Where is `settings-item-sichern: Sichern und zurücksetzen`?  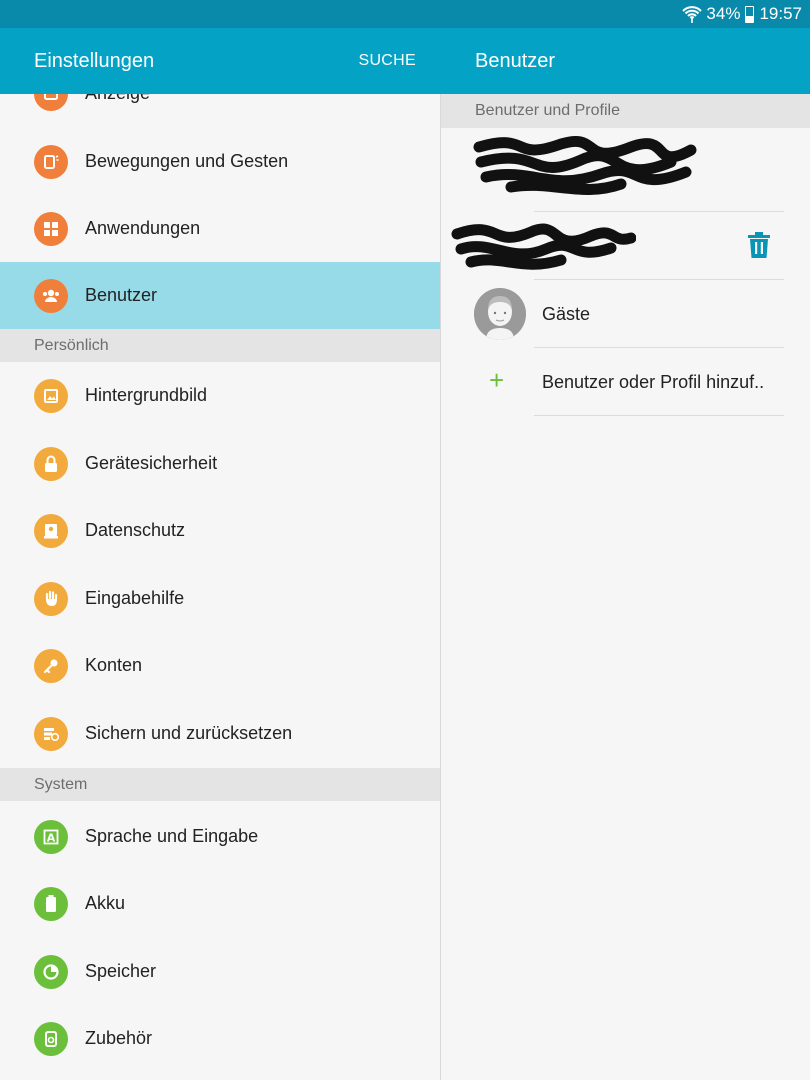 settings-item-sichern: Sichern und zurücksetzen is located at coordinates (220, 733).